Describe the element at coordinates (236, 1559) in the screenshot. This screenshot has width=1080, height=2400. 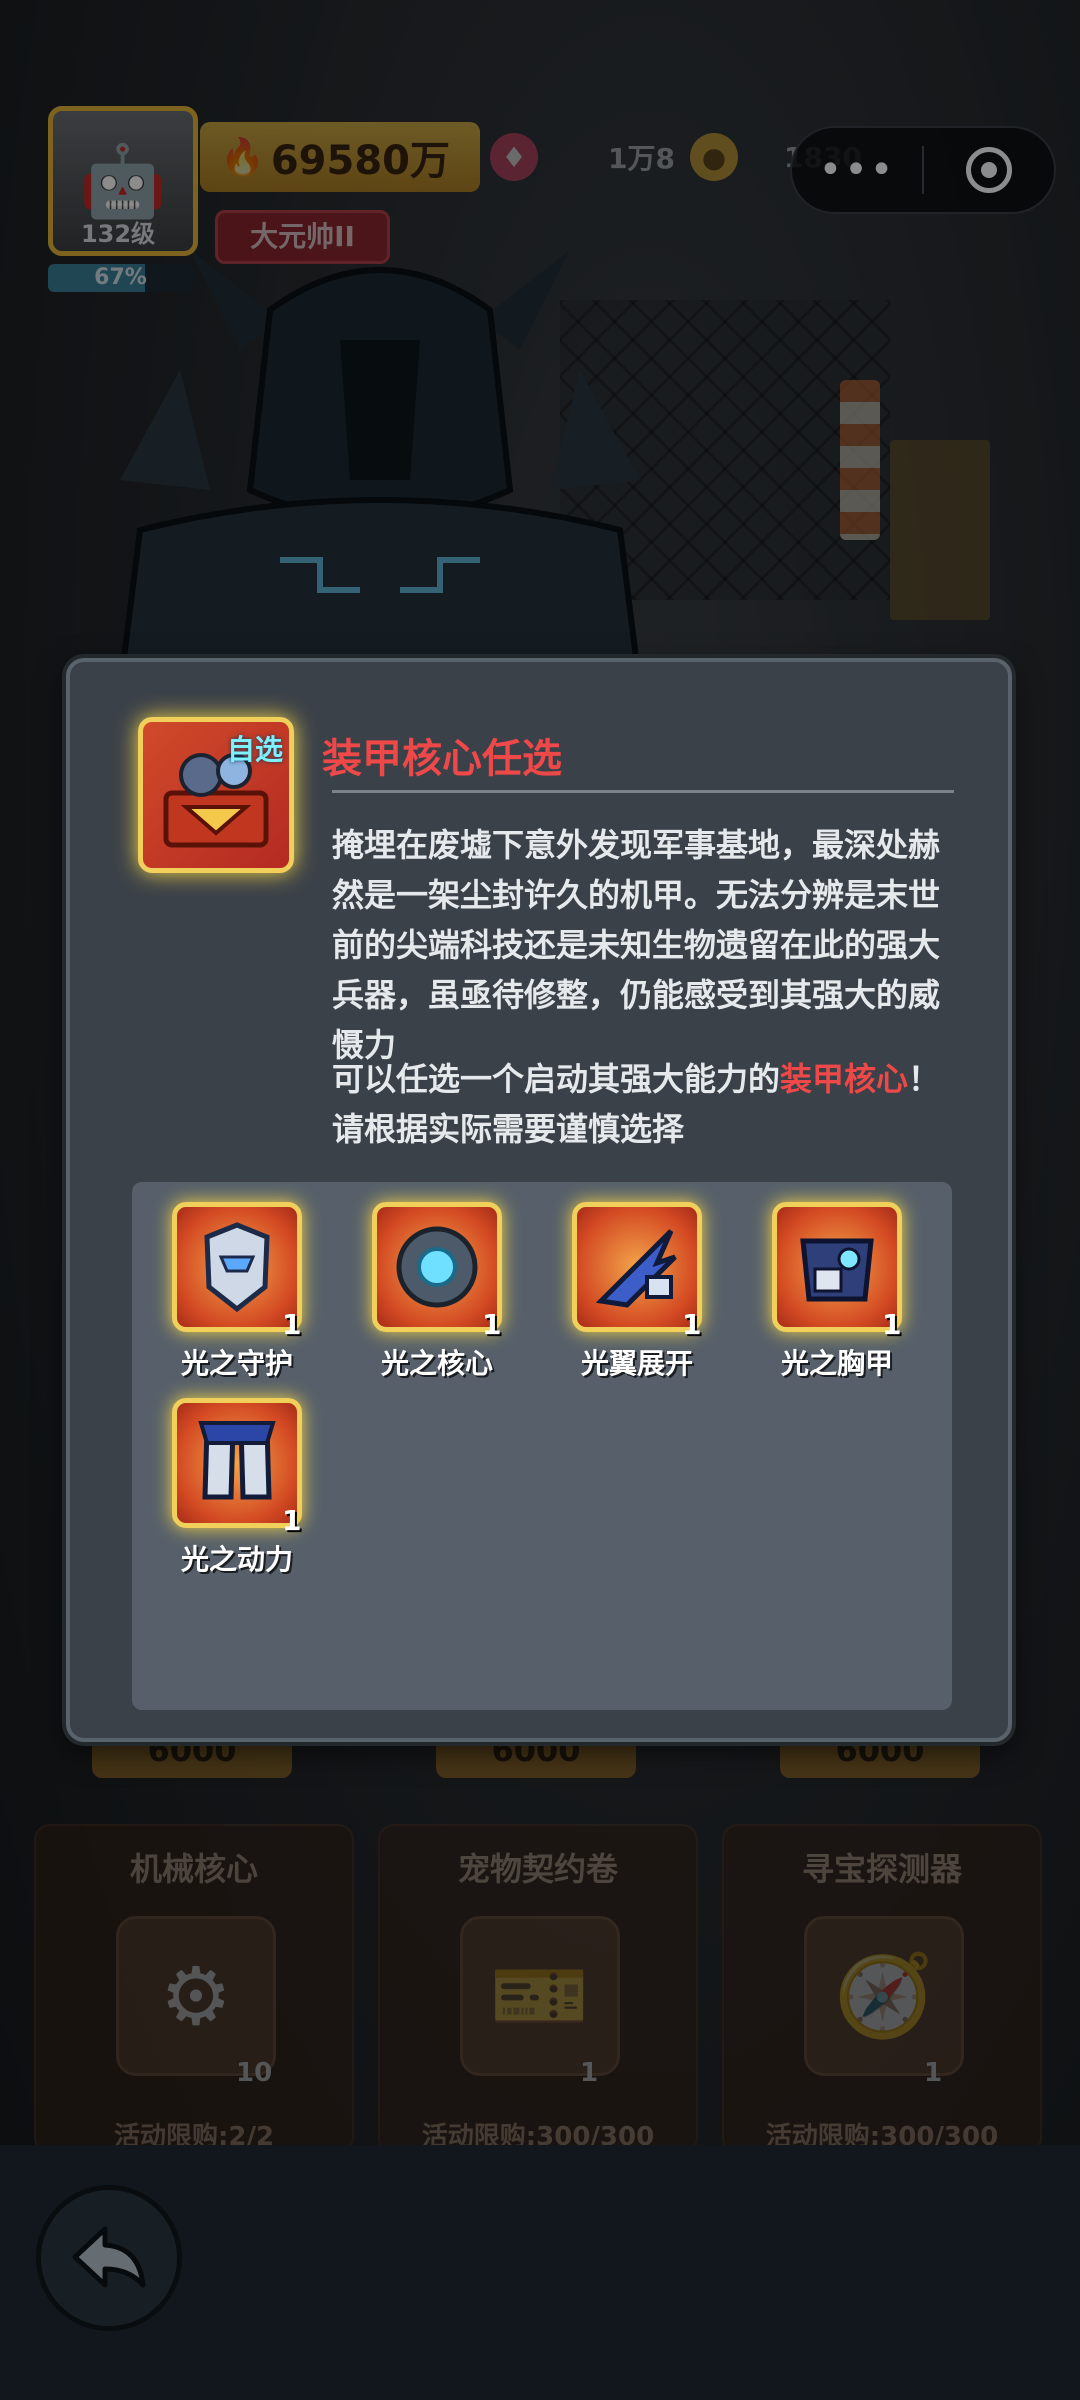
I see `reward-item-name: 光之动力` at that location.